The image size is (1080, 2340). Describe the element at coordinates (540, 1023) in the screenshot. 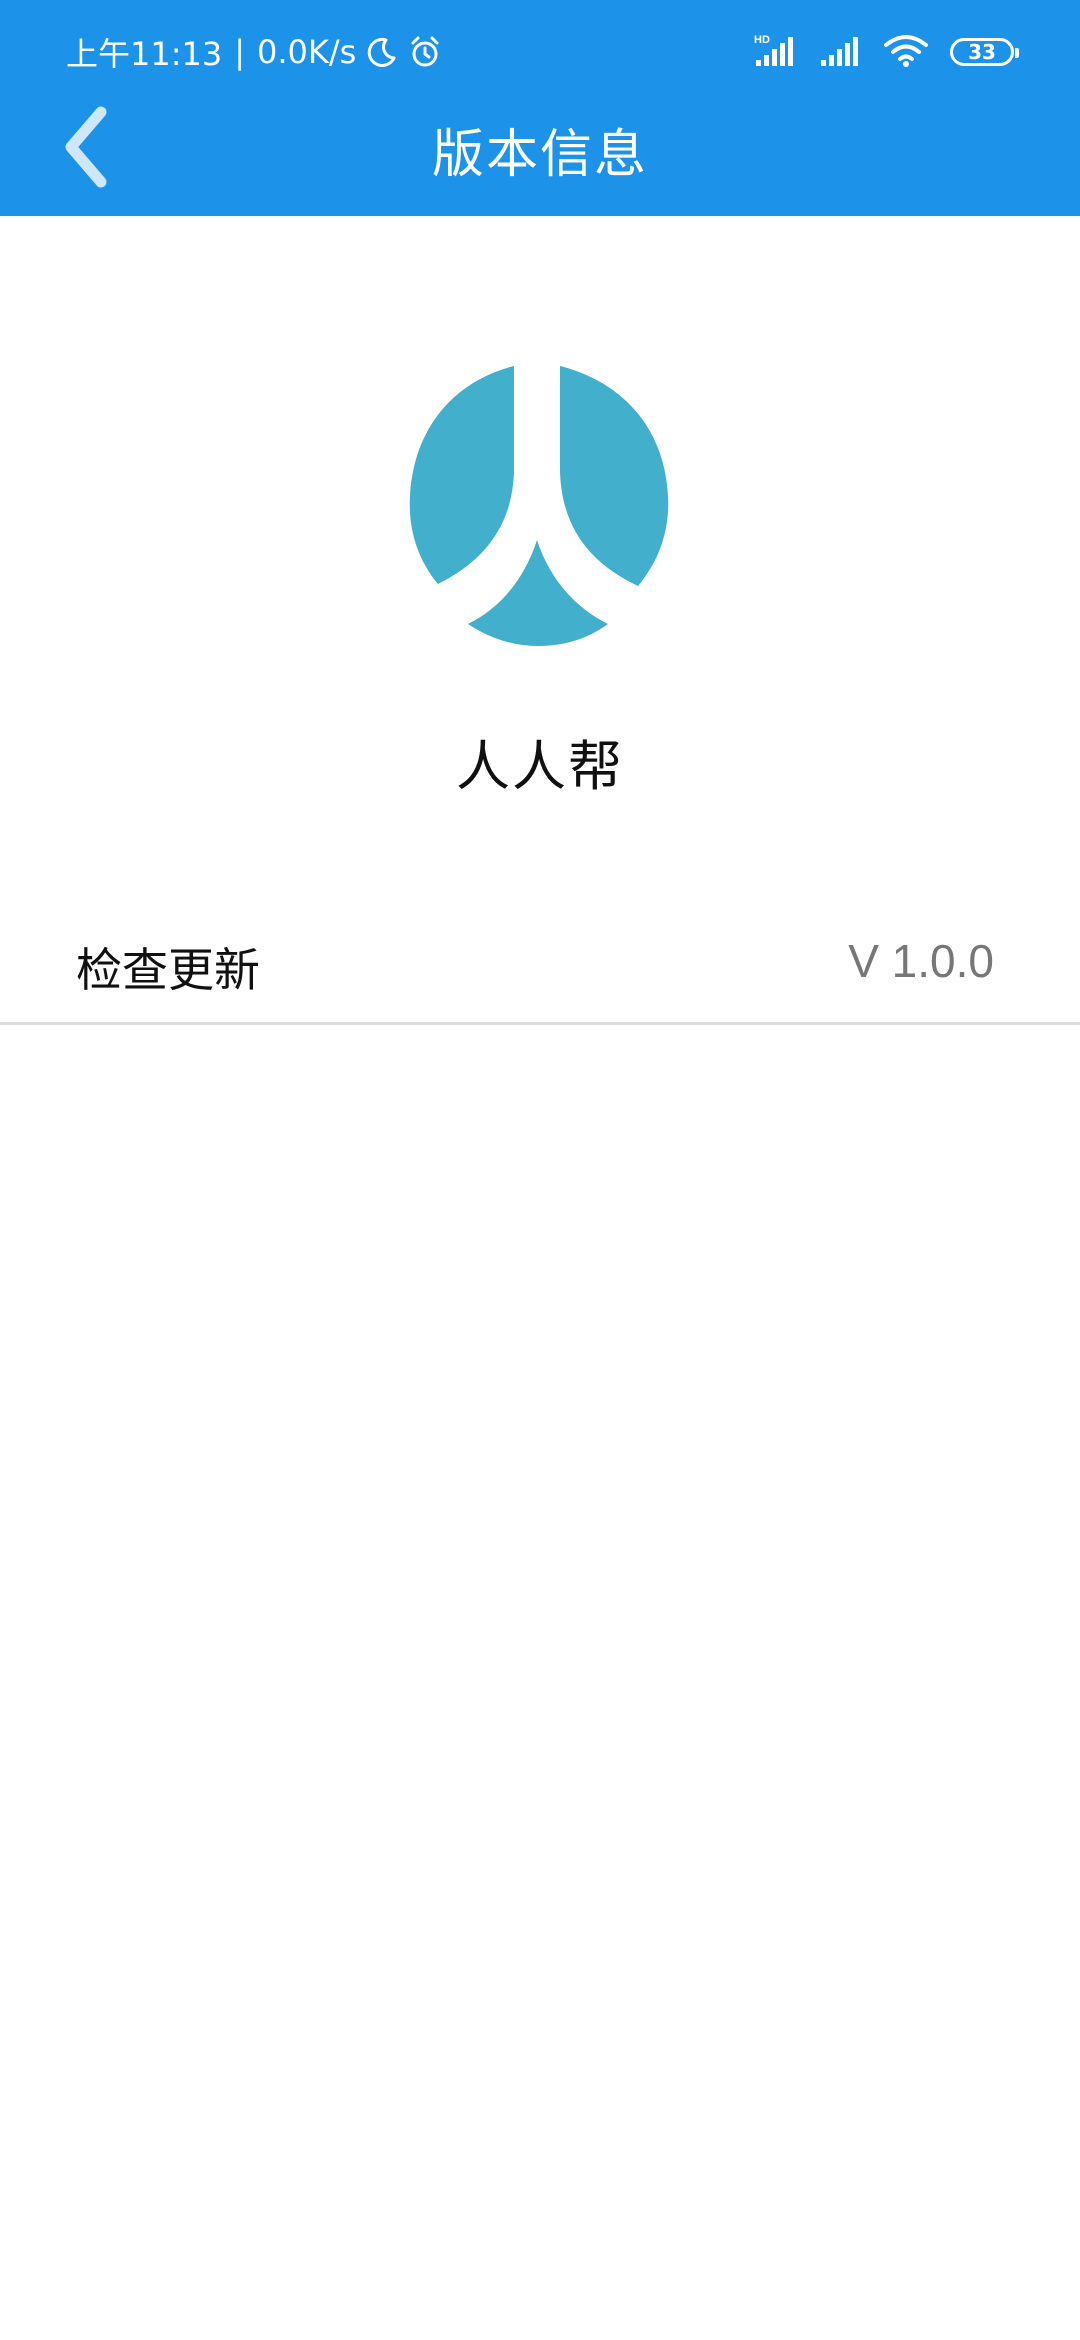

I see `row-divider` at that location.